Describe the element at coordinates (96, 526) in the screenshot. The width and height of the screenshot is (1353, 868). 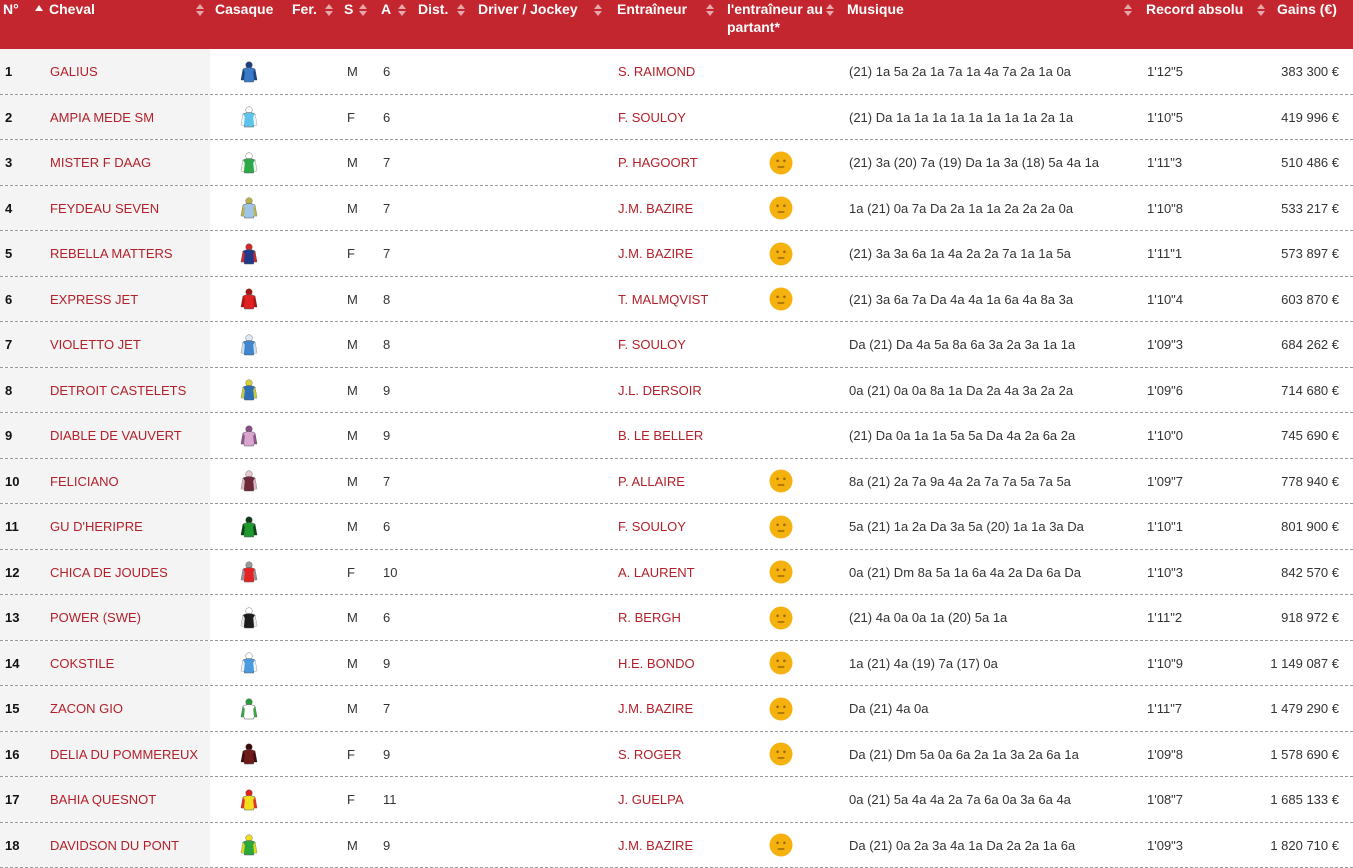
I see `horse-name-link: GU D'HERIPRE` at that location.